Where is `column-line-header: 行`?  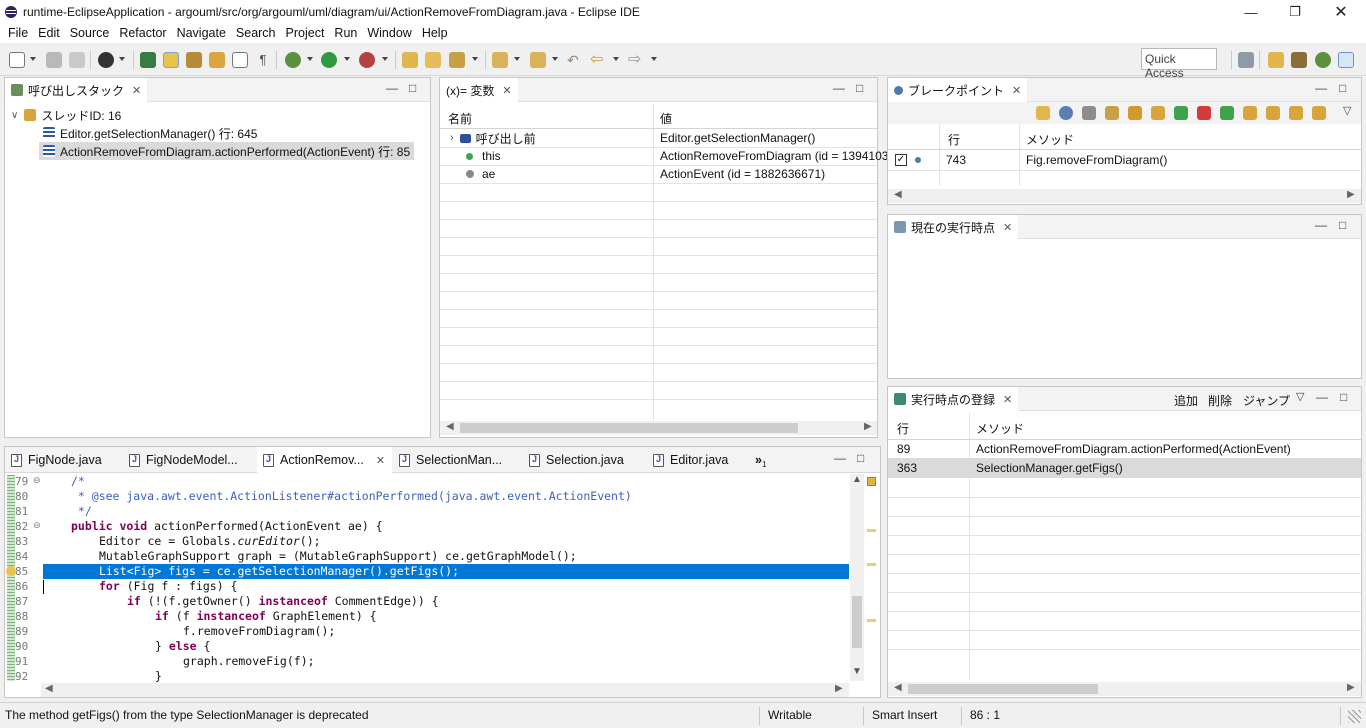 column-line-header: 行 is located at coordinates (903, 428).